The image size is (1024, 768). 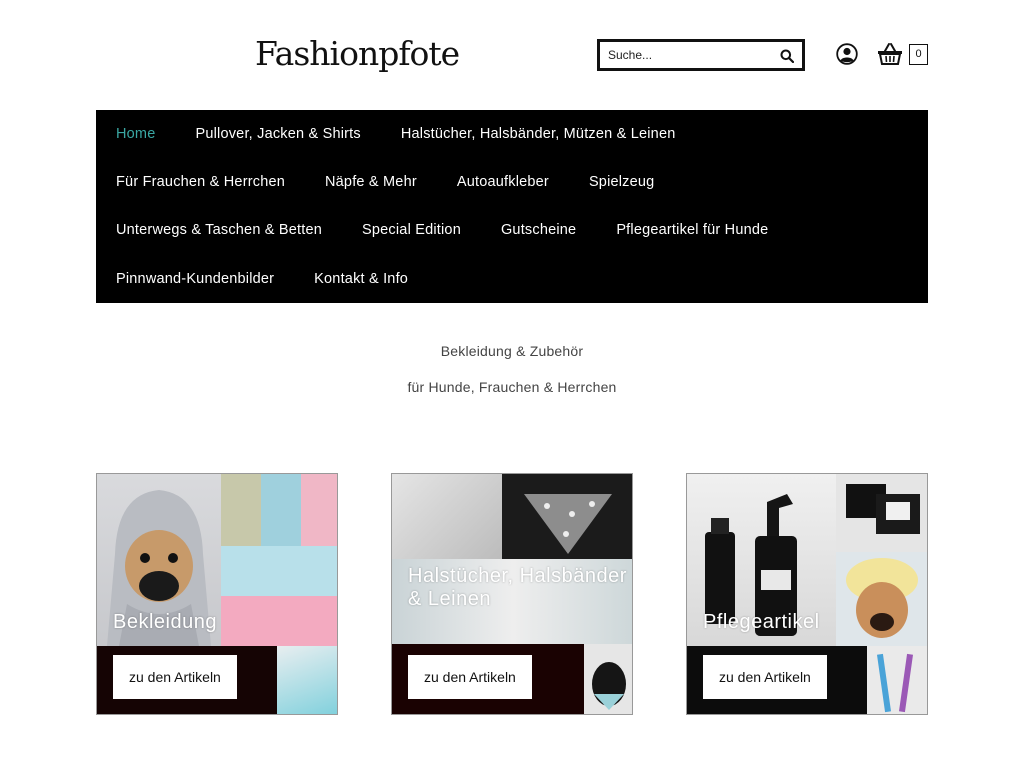 What do you see at coordinates (165, 622) in the screenshot?
I see `card-title: Bekleidung` at bounding box center [165, 622].